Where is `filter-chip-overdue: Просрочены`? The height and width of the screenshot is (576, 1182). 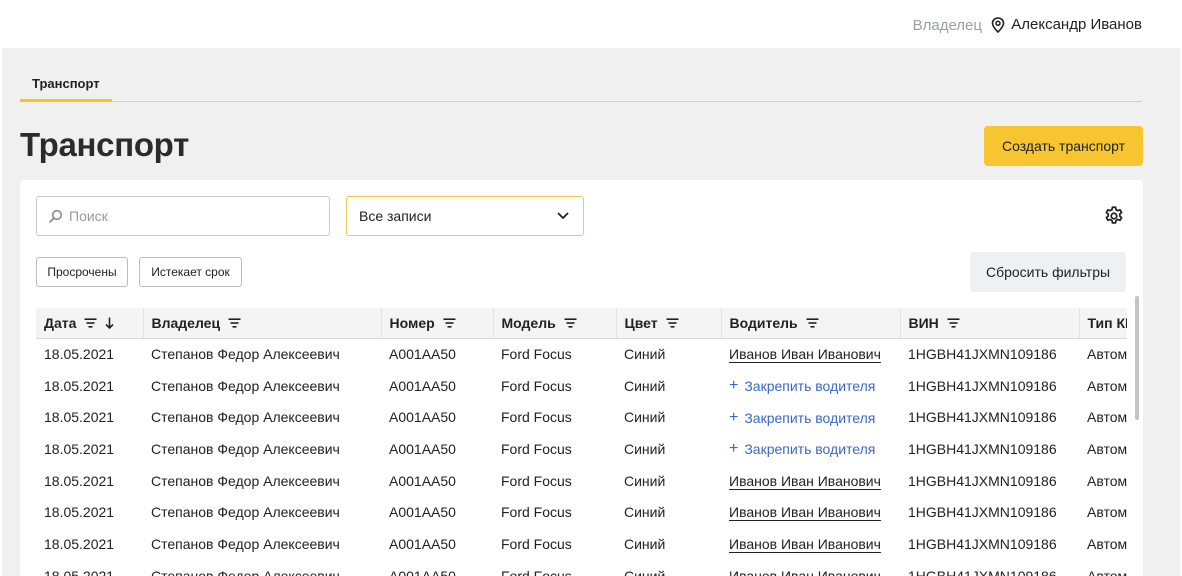 filter-chip-overdue: Просрочены is located at coordinates (82, 272).